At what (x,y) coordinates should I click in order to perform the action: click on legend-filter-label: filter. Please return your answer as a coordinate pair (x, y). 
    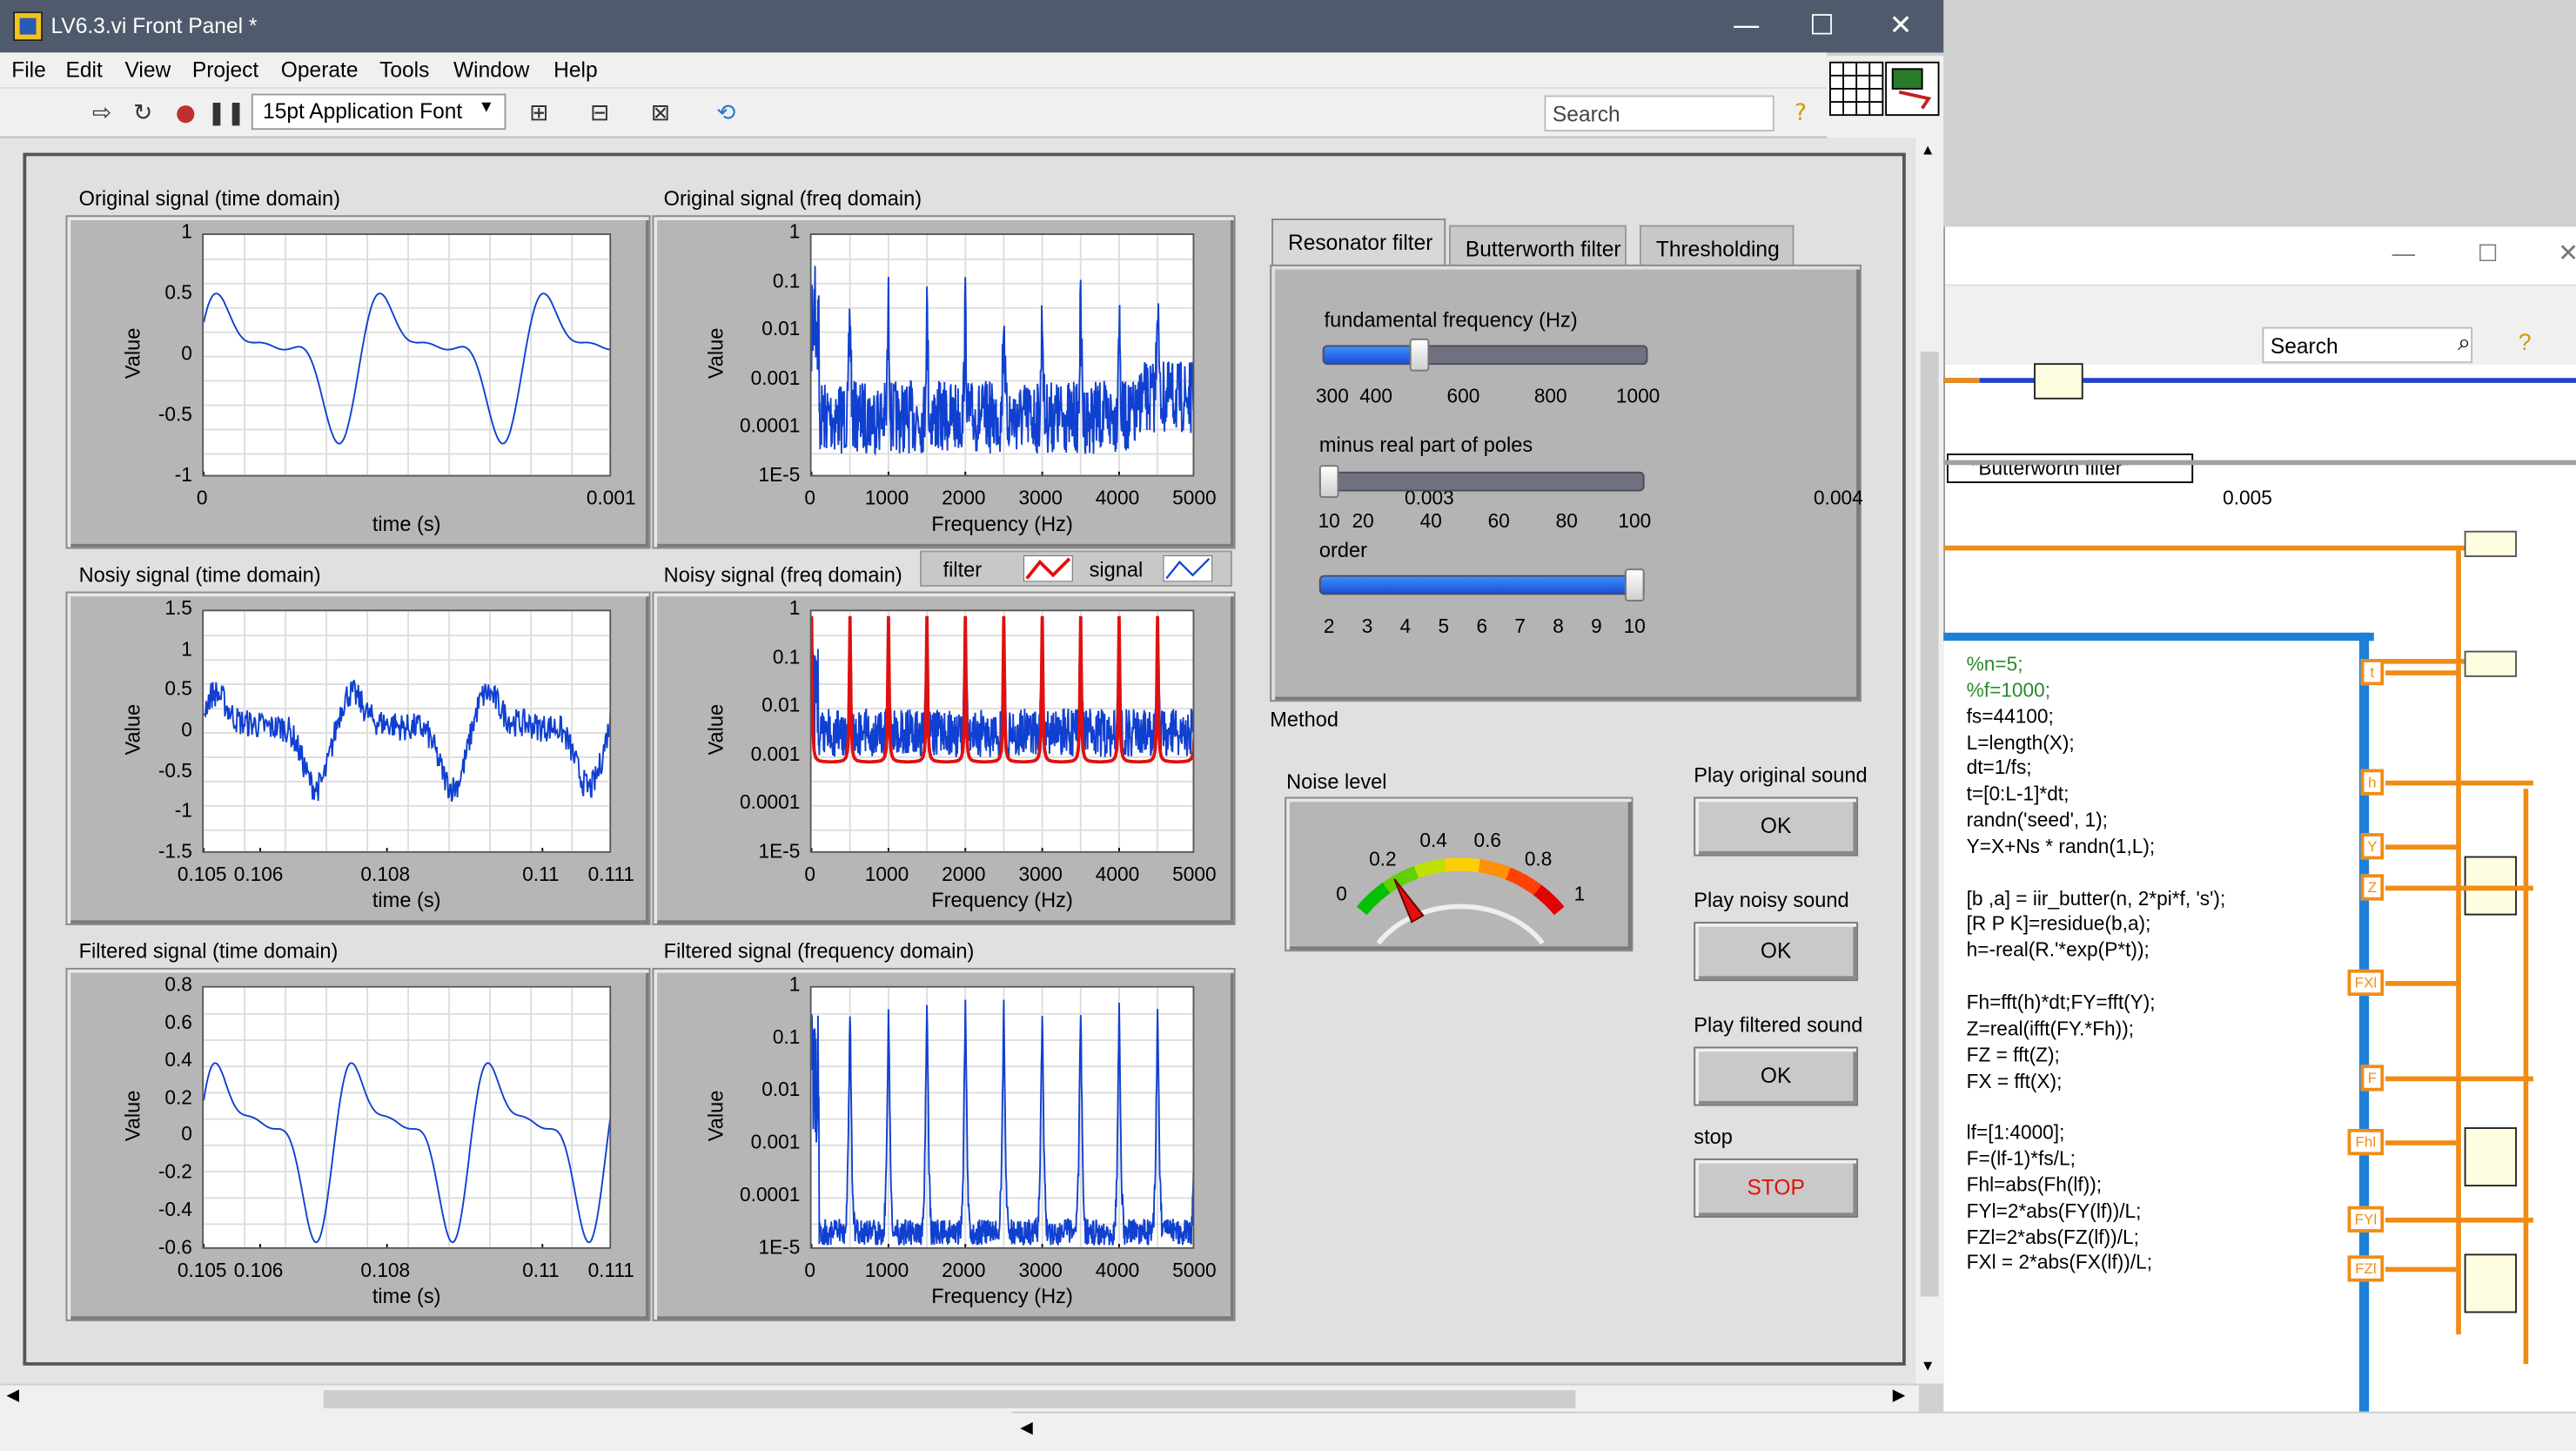
    Looking at the image, I should click on (963, 570).